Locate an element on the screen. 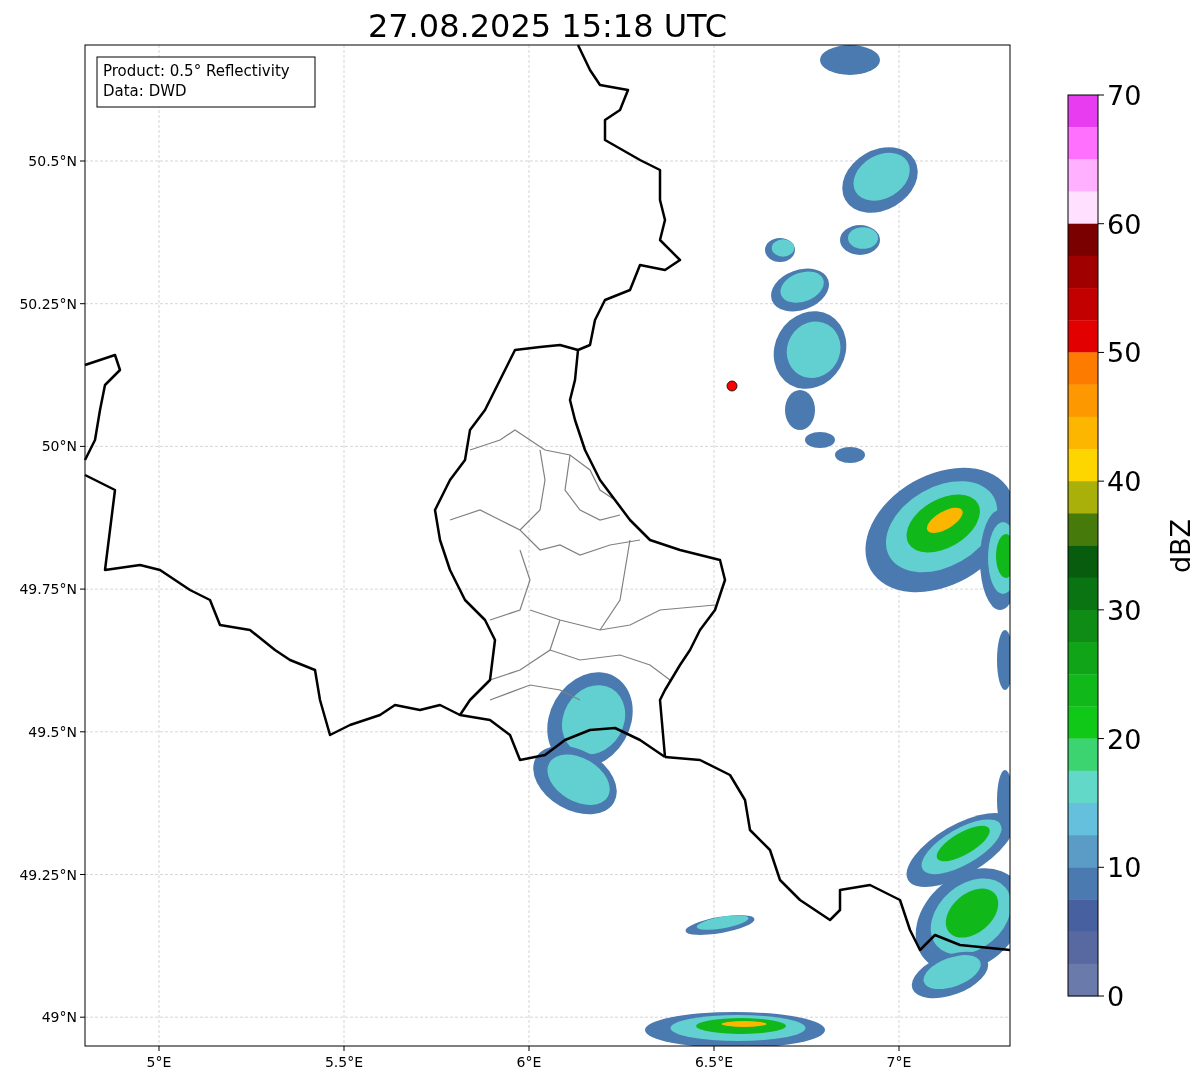  latitude-label: 50.25°N is located at coordinates (48, 303).